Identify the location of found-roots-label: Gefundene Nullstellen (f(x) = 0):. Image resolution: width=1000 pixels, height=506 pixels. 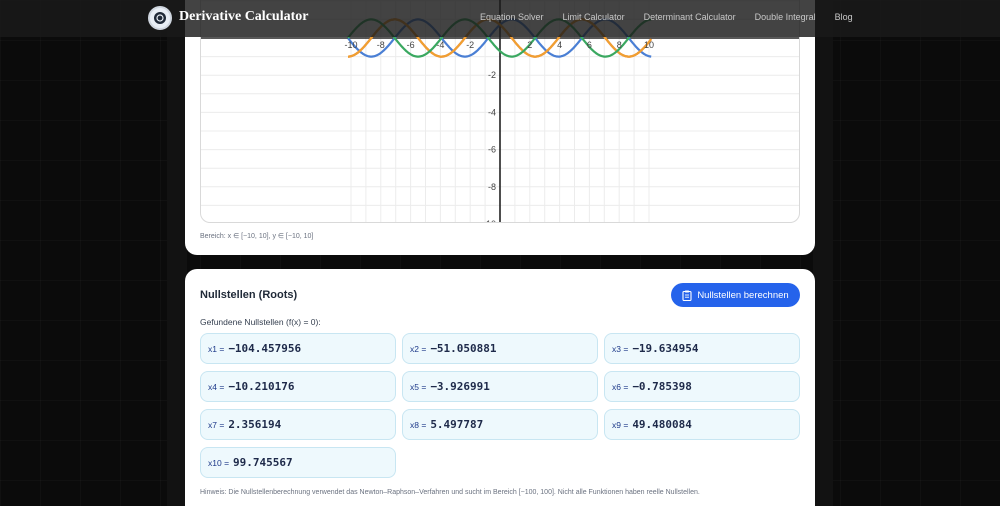
(260, 322).